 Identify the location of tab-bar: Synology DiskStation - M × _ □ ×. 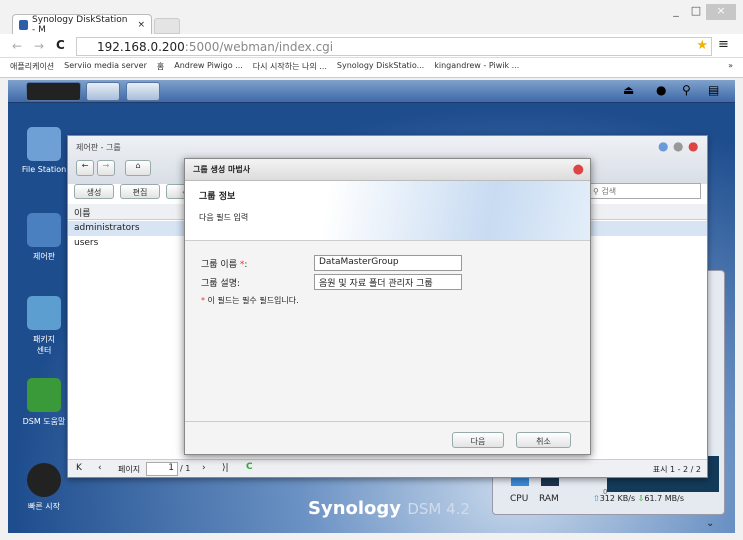
(371, 17).